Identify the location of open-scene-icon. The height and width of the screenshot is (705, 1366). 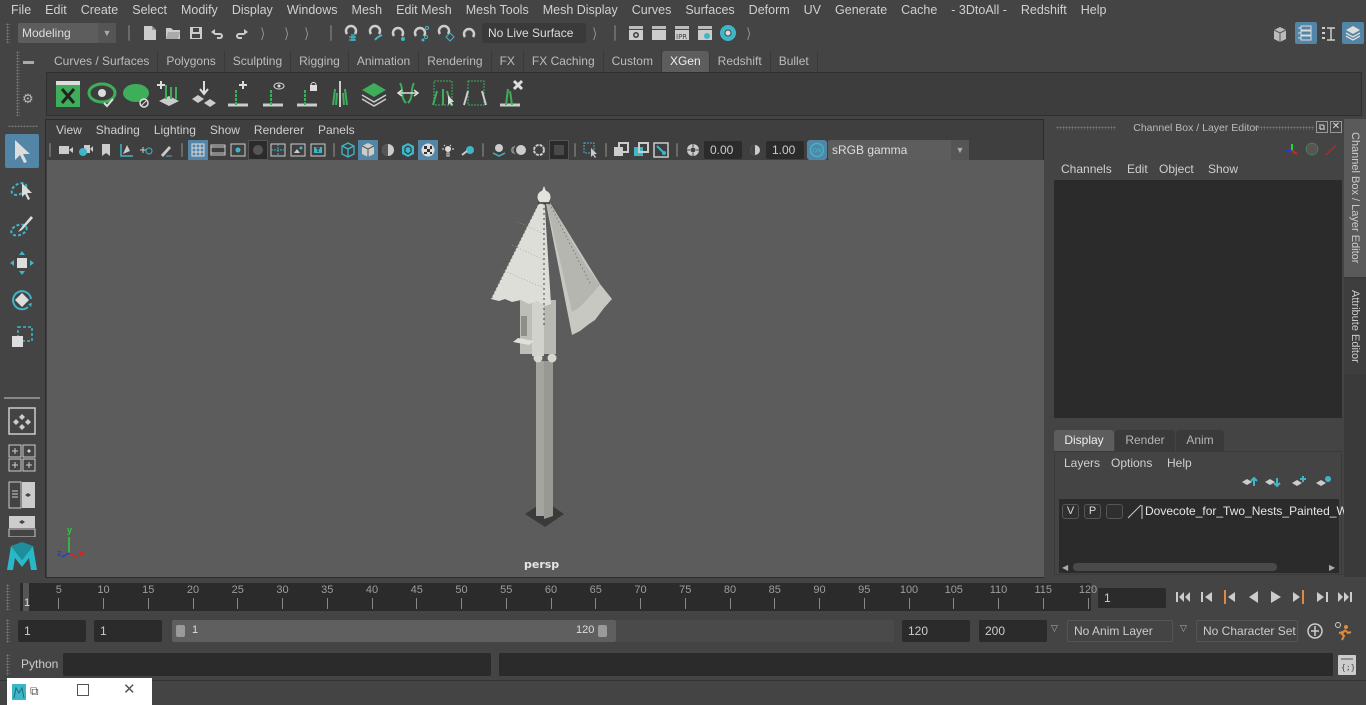
(173, 33).